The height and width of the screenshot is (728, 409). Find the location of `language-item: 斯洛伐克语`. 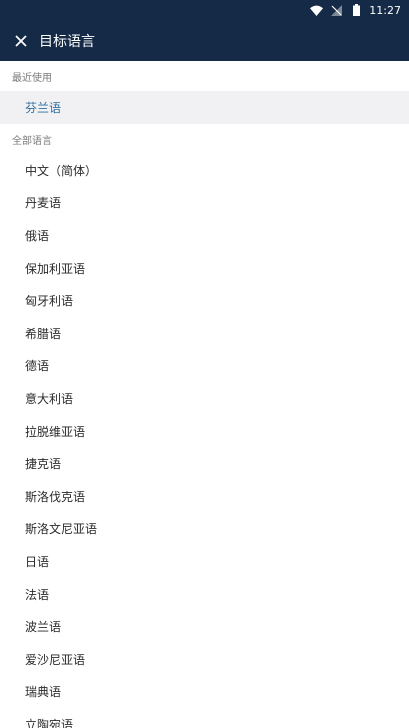

language-item: 斯洛伐克语 is located at coordinates (204, 496).